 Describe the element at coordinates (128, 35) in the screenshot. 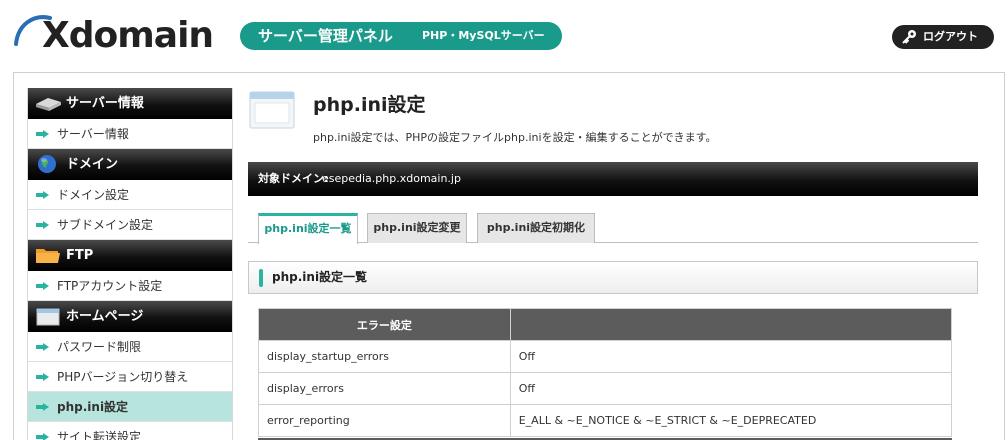

I see `logo-text: Xdomain` at that location.